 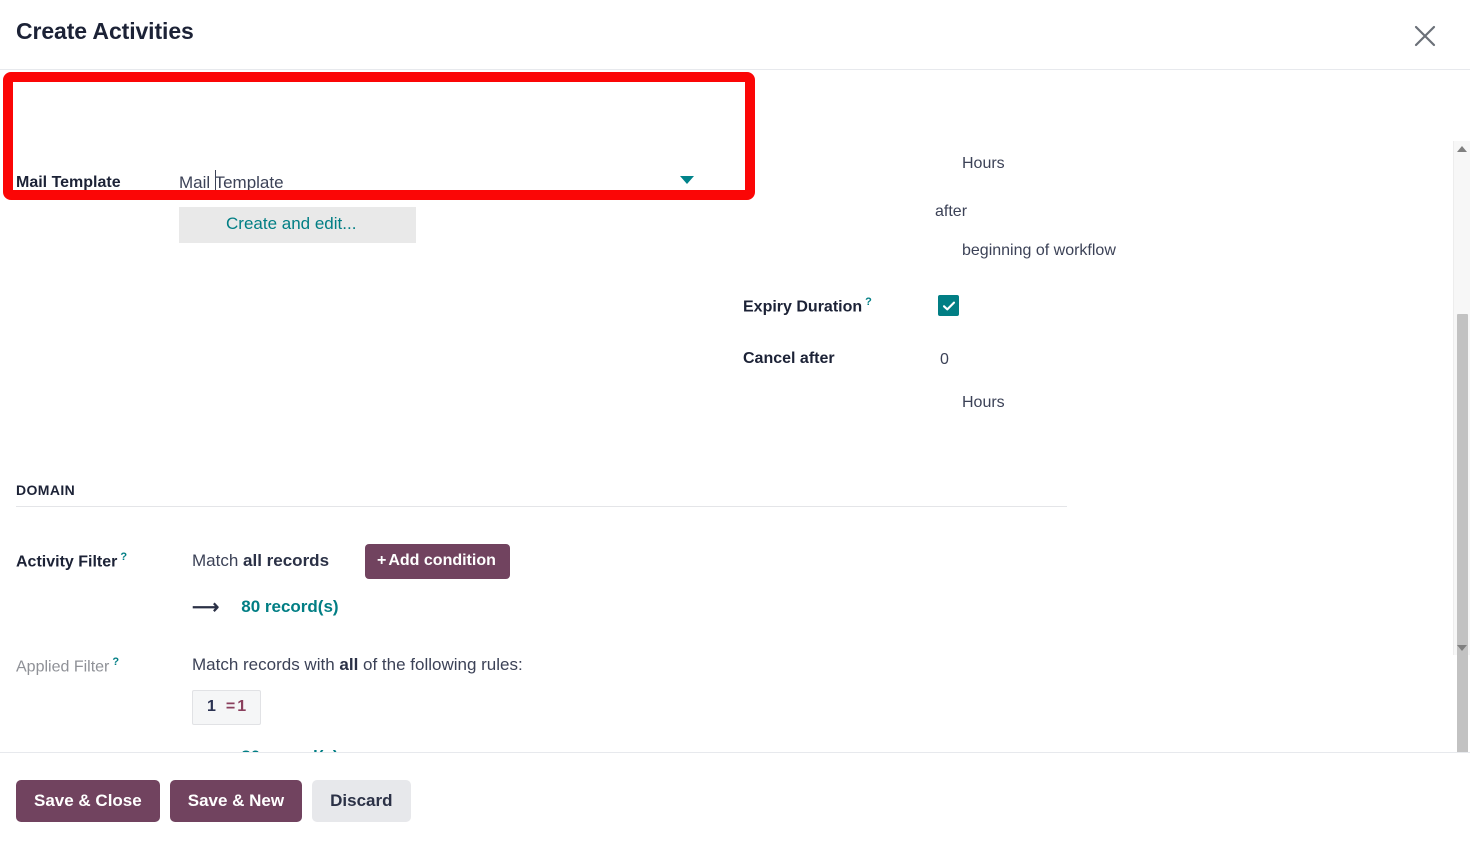 What do you see at coordinates (419, 183) in the screenshot?
I see `mail-template-input` at bounding box center [419, 183].